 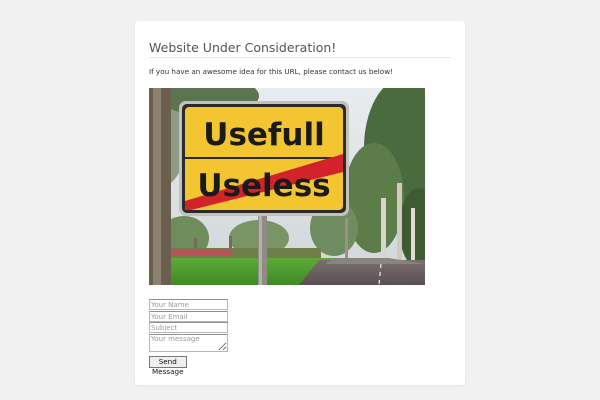 I want to click on name-input, so click(x=188, y=304).